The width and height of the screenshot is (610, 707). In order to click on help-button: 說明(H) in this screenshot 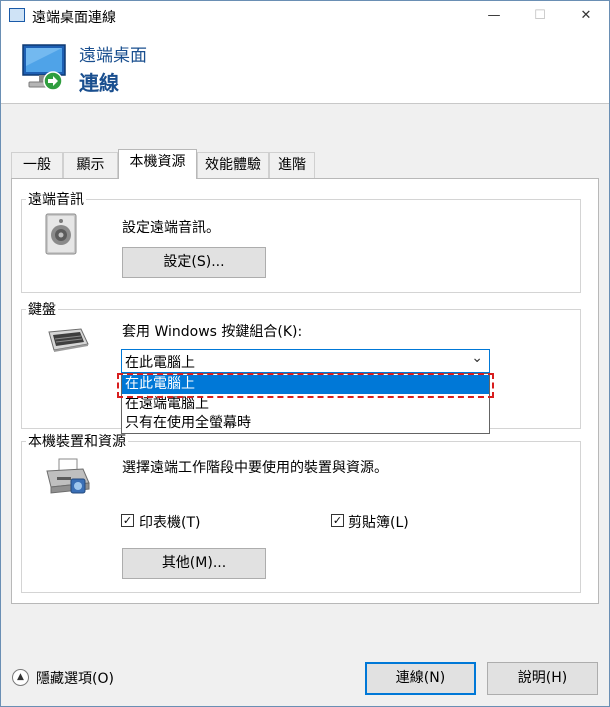, I will do `click(542, 678)`.